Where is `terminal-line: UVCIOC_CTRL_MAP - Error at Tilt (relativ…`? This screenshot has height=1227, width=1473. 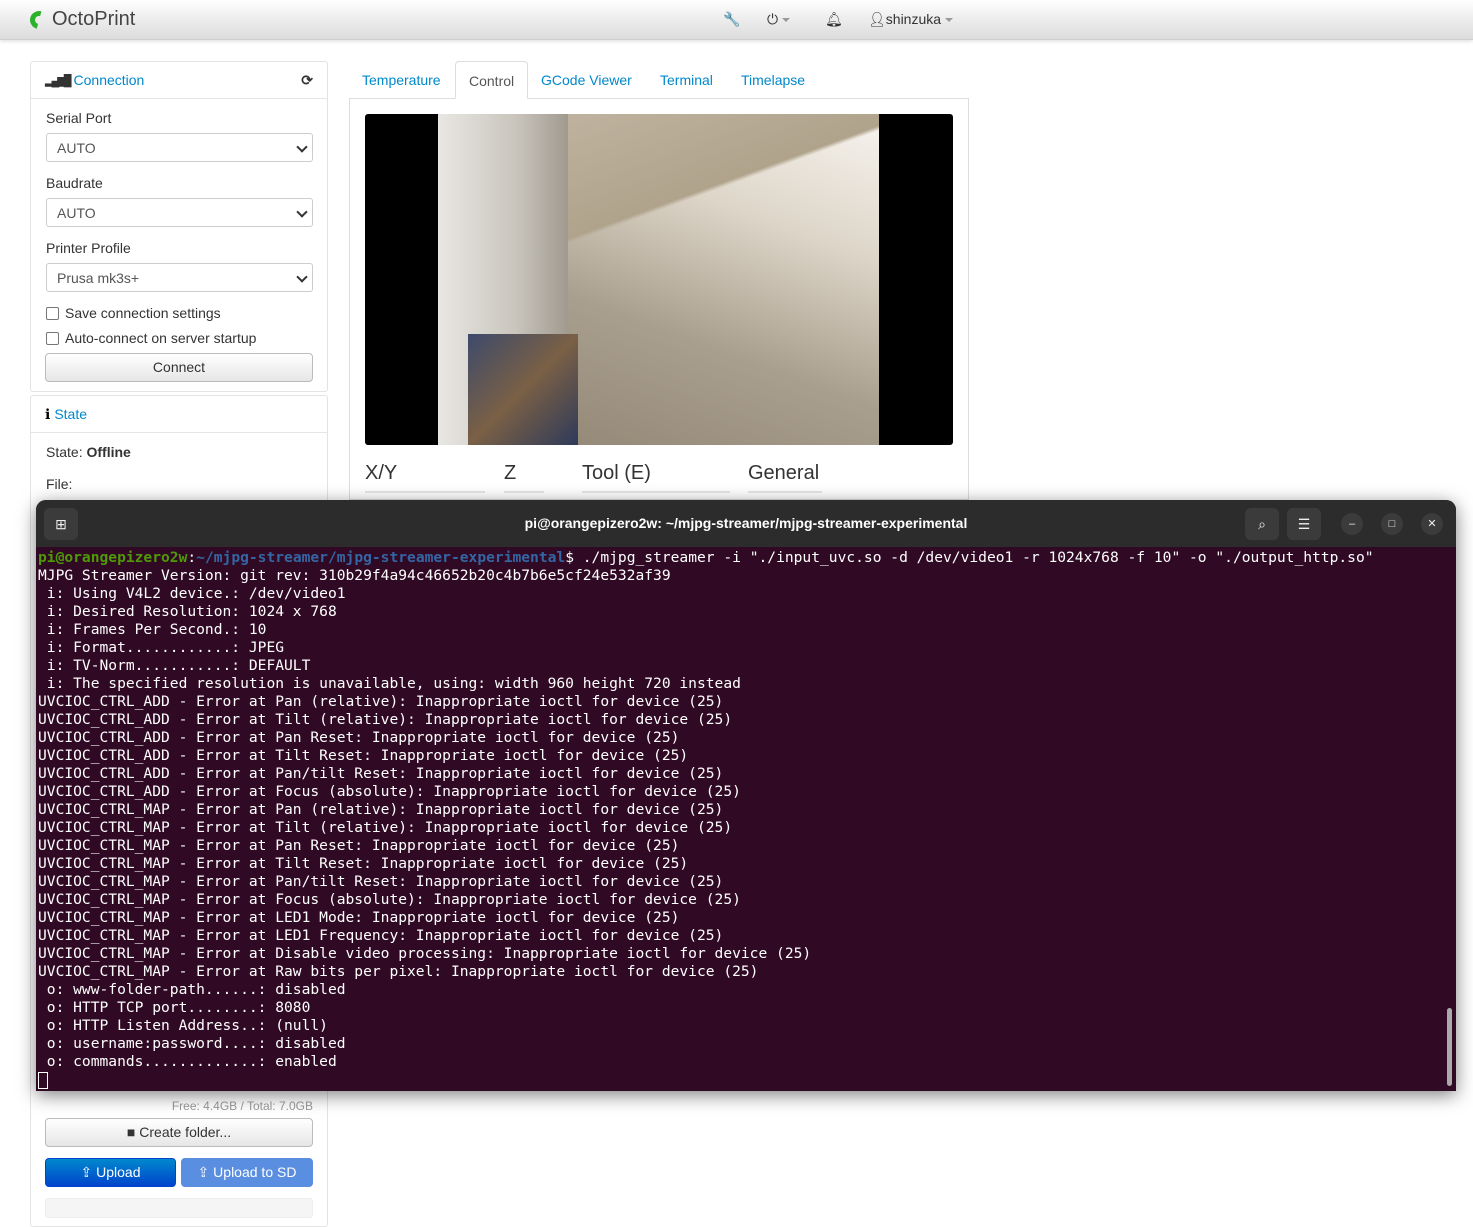
terminal-line: UVCIOC_CTRL_MAP - Error at Tilt (relativ… is located at coordinates (385, 827).